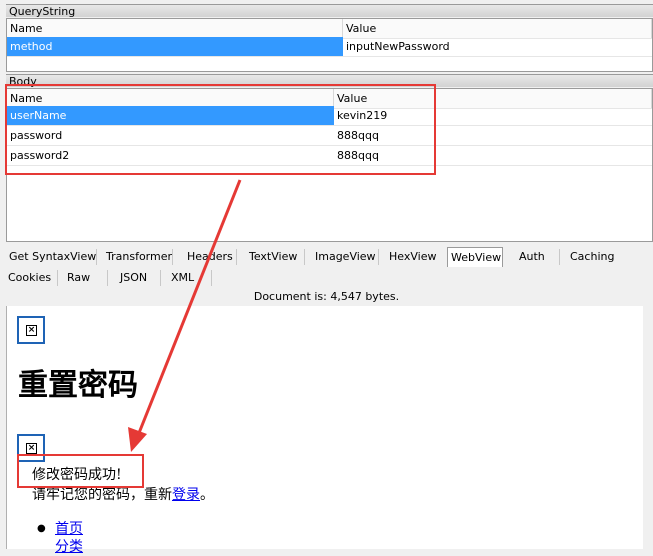 The image size is (653, 556). I want to click on annotation-arrow-head, so click(137, 439).